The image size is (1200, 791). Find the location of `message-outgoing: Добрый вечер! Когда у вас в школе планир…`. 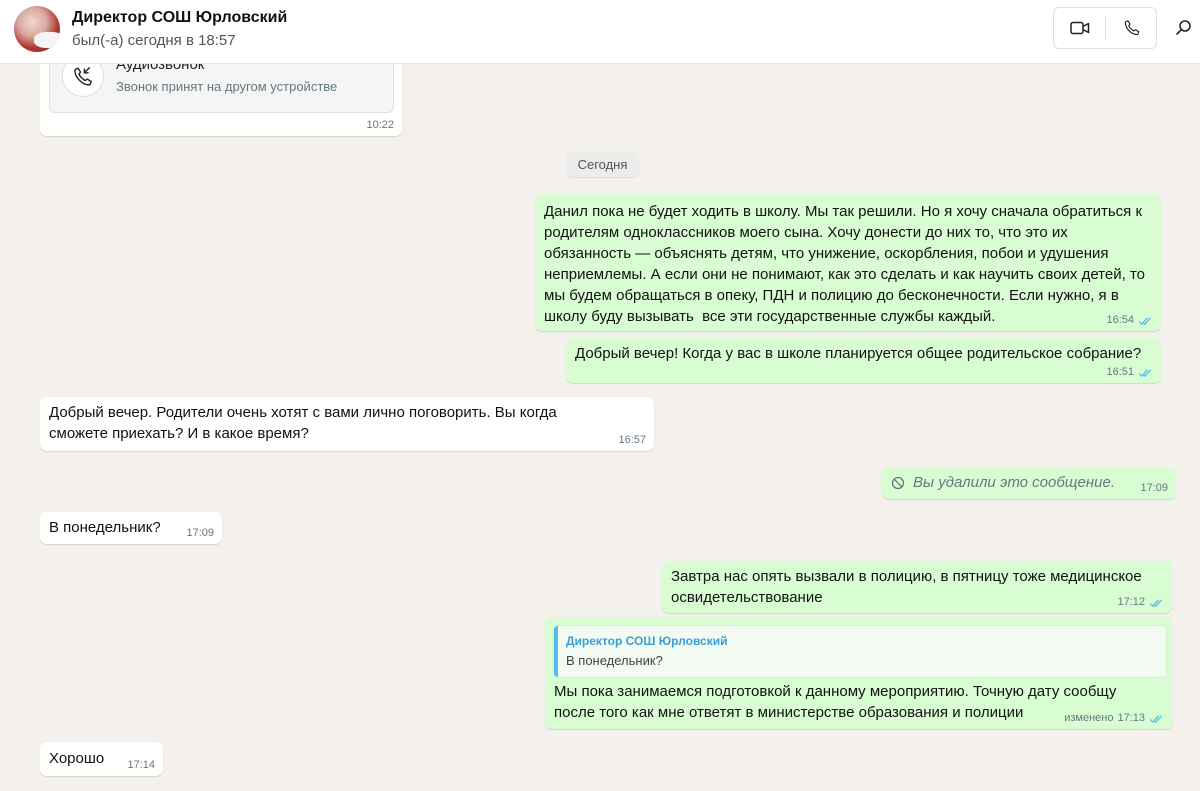

message-outgoing: Добрый вечер! Когда у вас в школе планир… is located at coordinates (863, 360).